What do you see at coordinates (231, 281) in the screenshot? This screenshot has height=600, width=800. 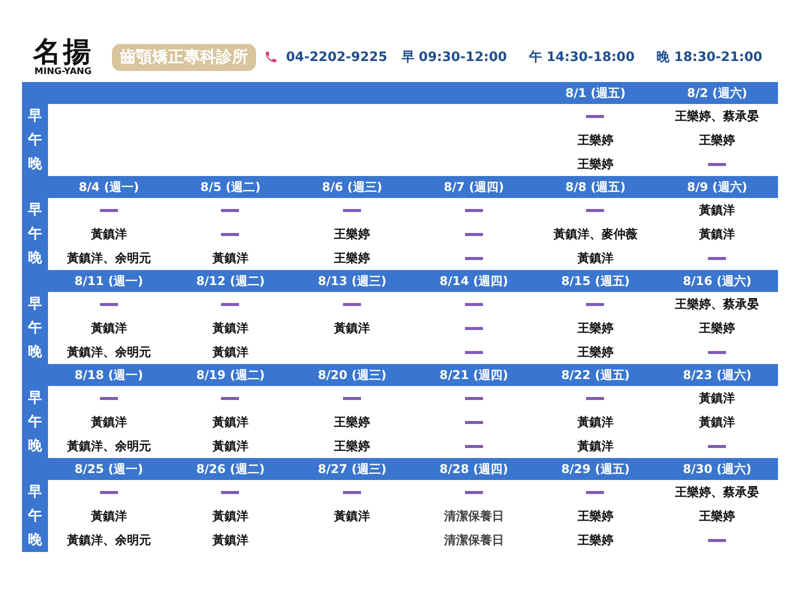 I see `date-header: 8/12 (週二)` at bounding box center [231, 281].